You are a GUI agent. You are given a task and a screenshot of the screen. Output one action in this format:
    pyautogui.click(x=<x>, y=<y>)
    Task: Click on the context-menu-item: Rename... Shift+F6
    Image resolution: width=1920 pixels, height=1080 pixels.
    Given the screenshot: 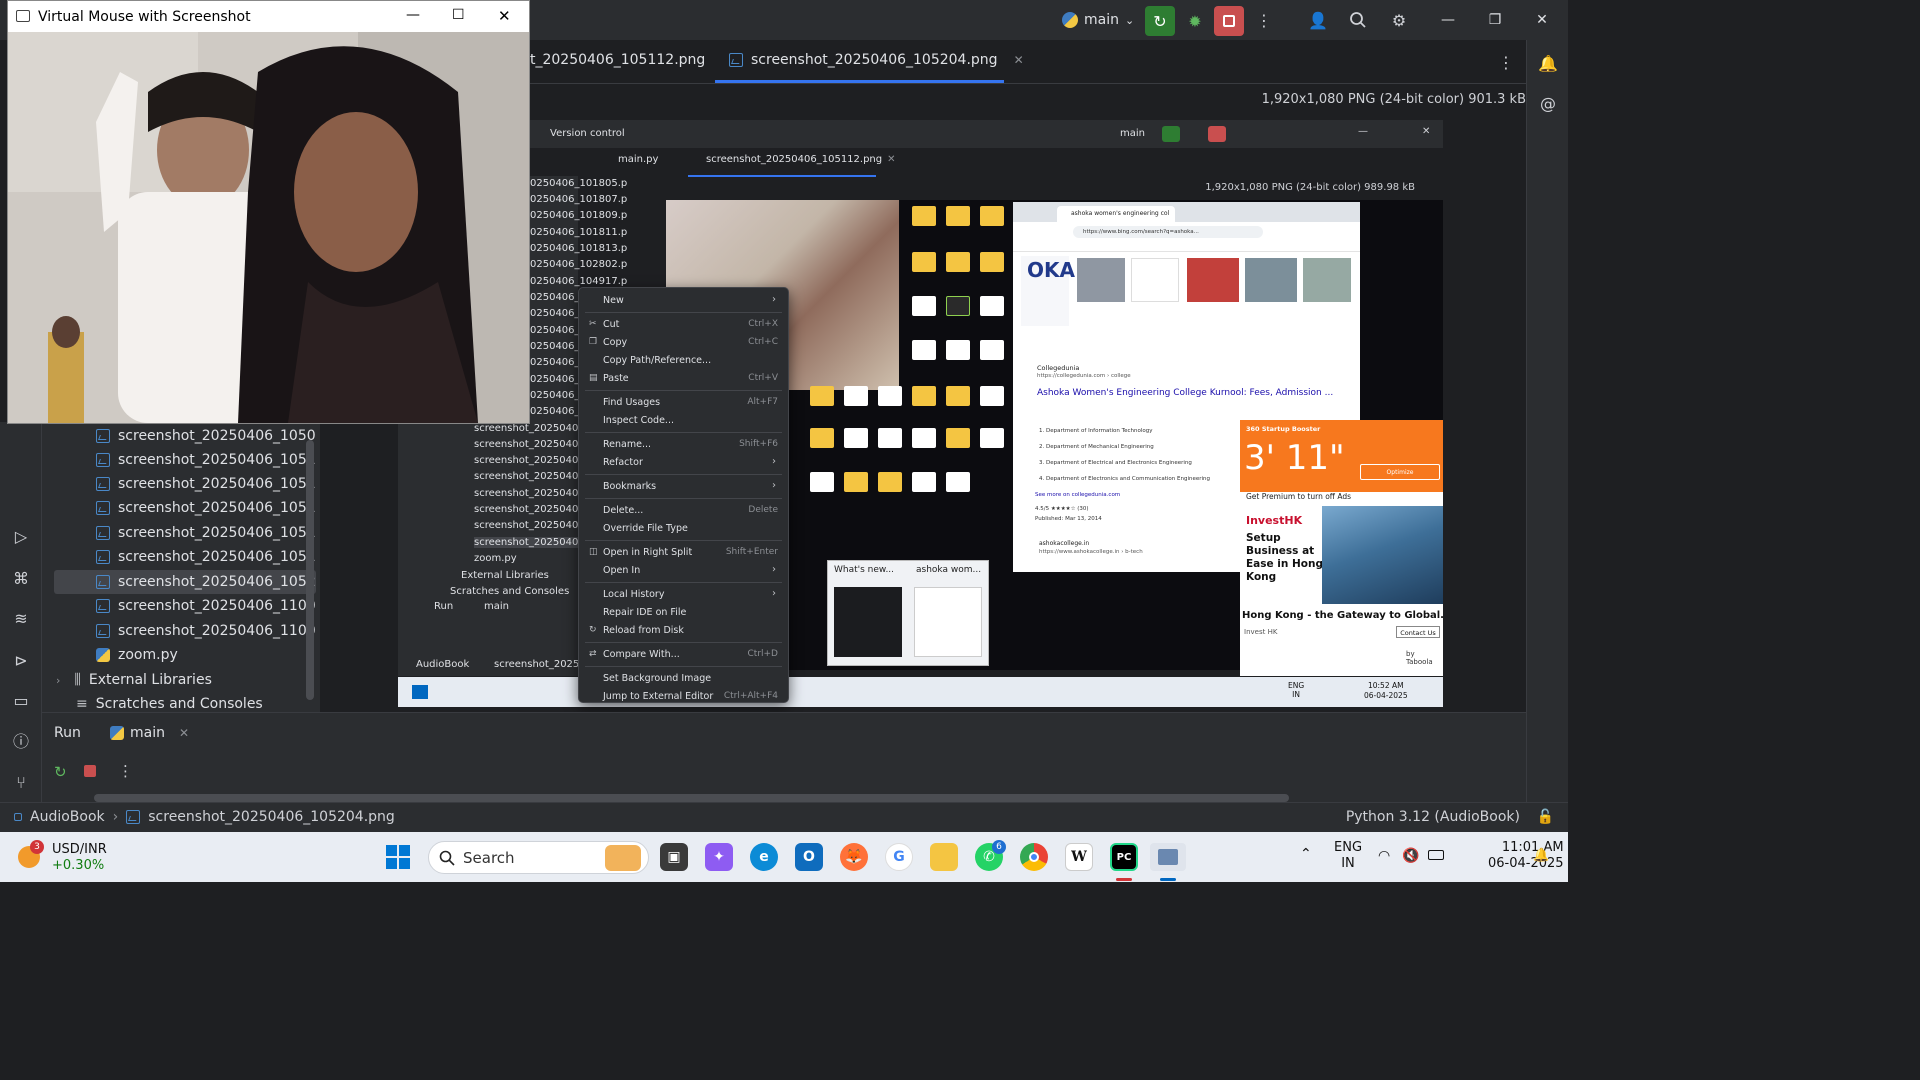 What is the action you would take?
    pyautogui.click(x=683, y=445)
    